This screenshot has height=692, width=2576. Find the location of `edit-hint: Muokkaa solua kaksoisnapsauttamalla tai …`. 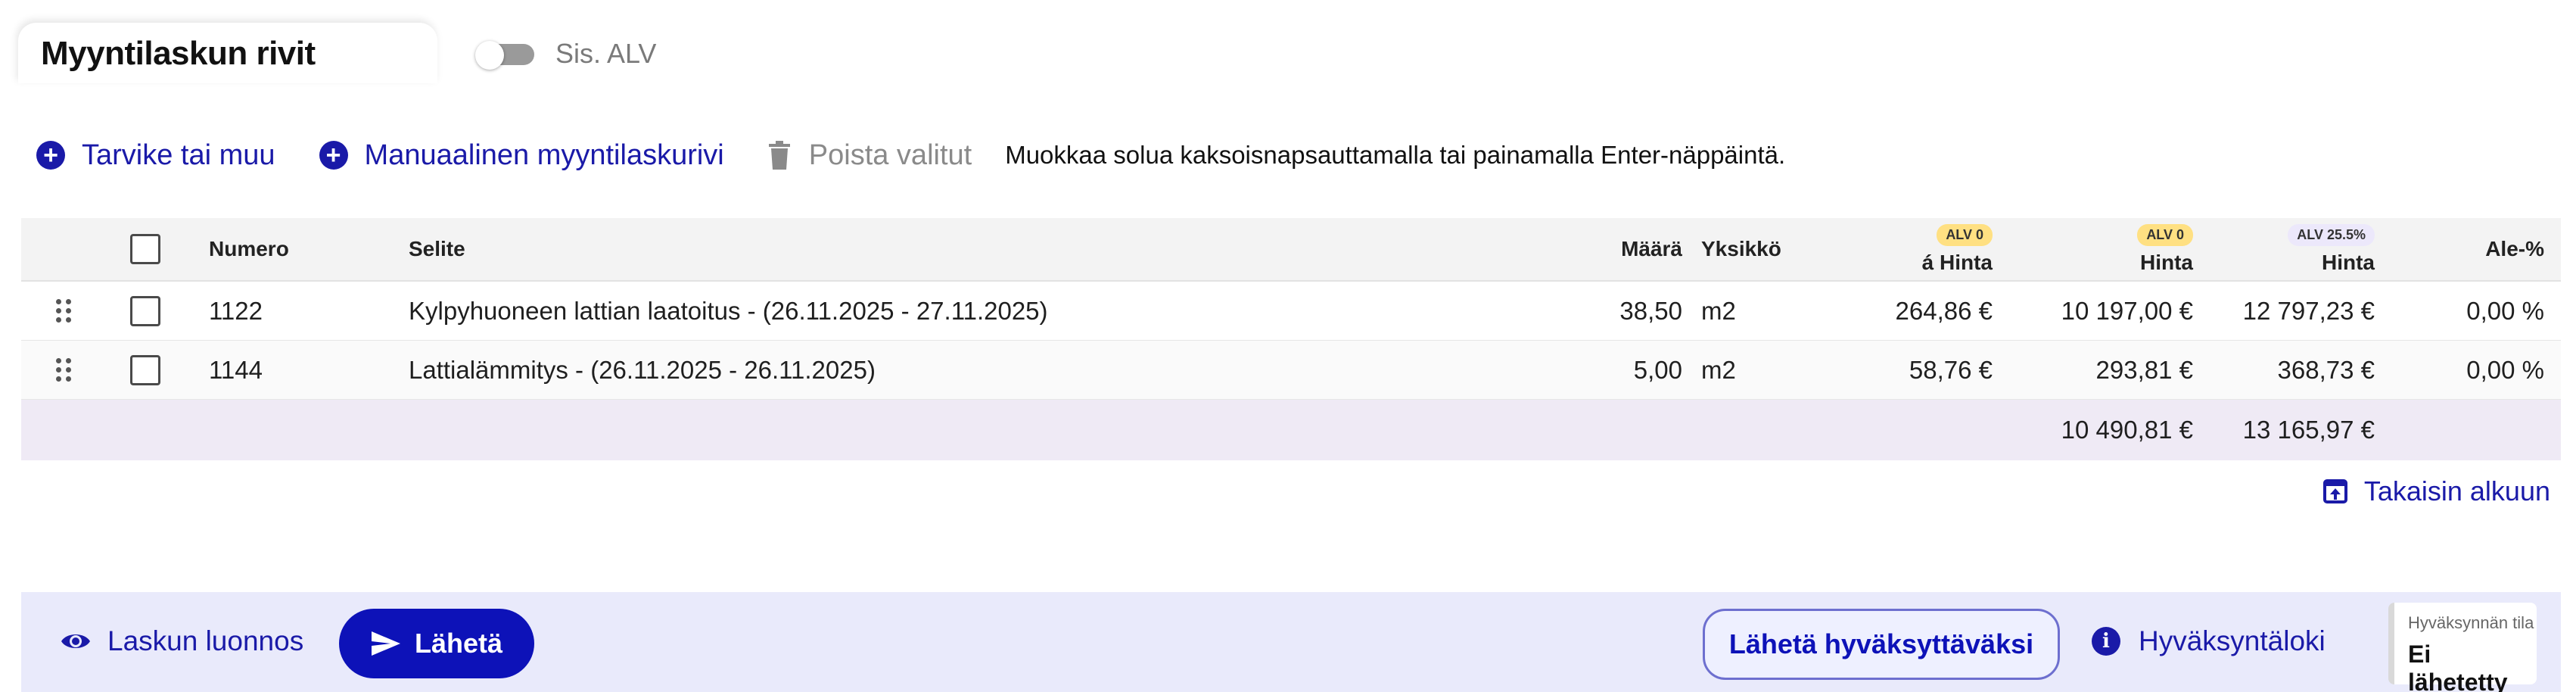

edit-hint: Muokkaa solua kaksoisnapsauttamalla tai … is located at coordinates (1395, 155).